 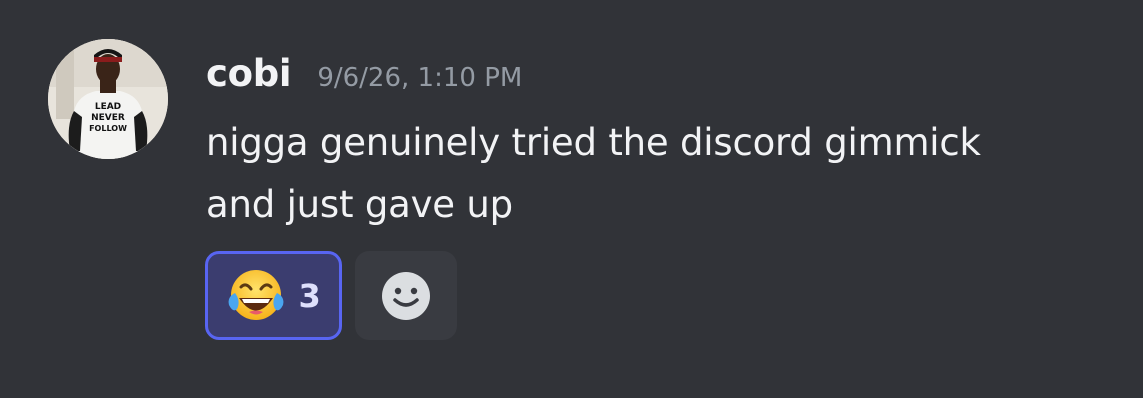 What do you see at coordinates (309, 295) in the screenshot?
I see `reaction-count: 3` at bounding box center [309, 295].